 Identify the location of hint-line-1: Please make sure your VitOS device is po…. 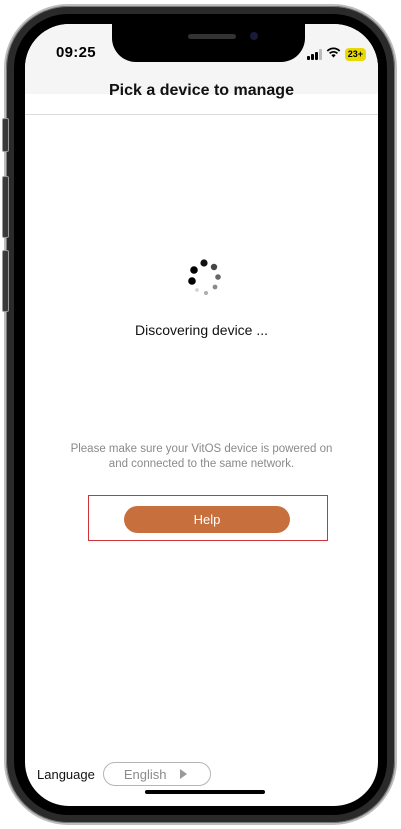
(201, 449).